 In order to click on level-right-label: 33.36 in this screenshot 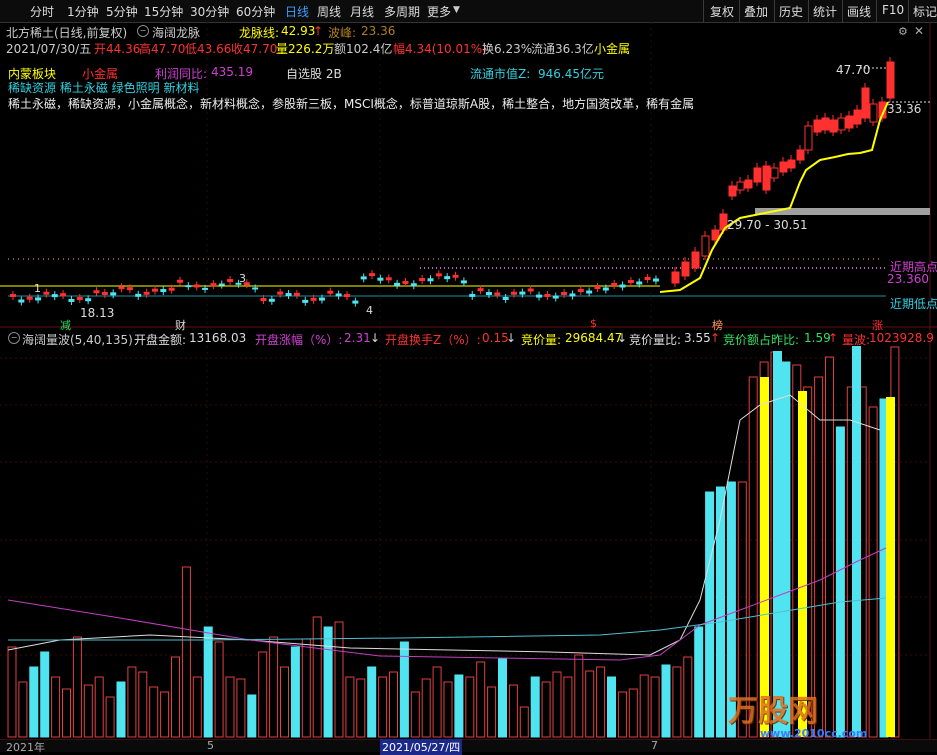, I will do `click(904, 109)`.